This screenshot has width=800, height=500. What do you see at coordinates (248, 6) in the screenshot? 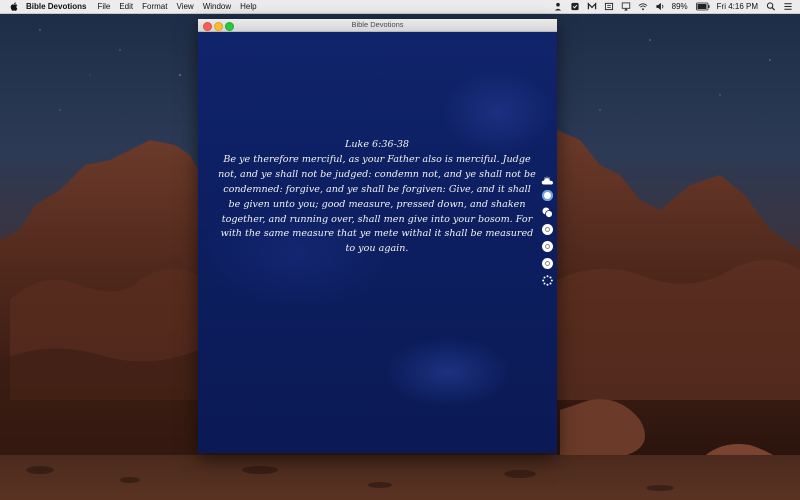
I see `menu-help: Help` at bounding box center [248, 6].